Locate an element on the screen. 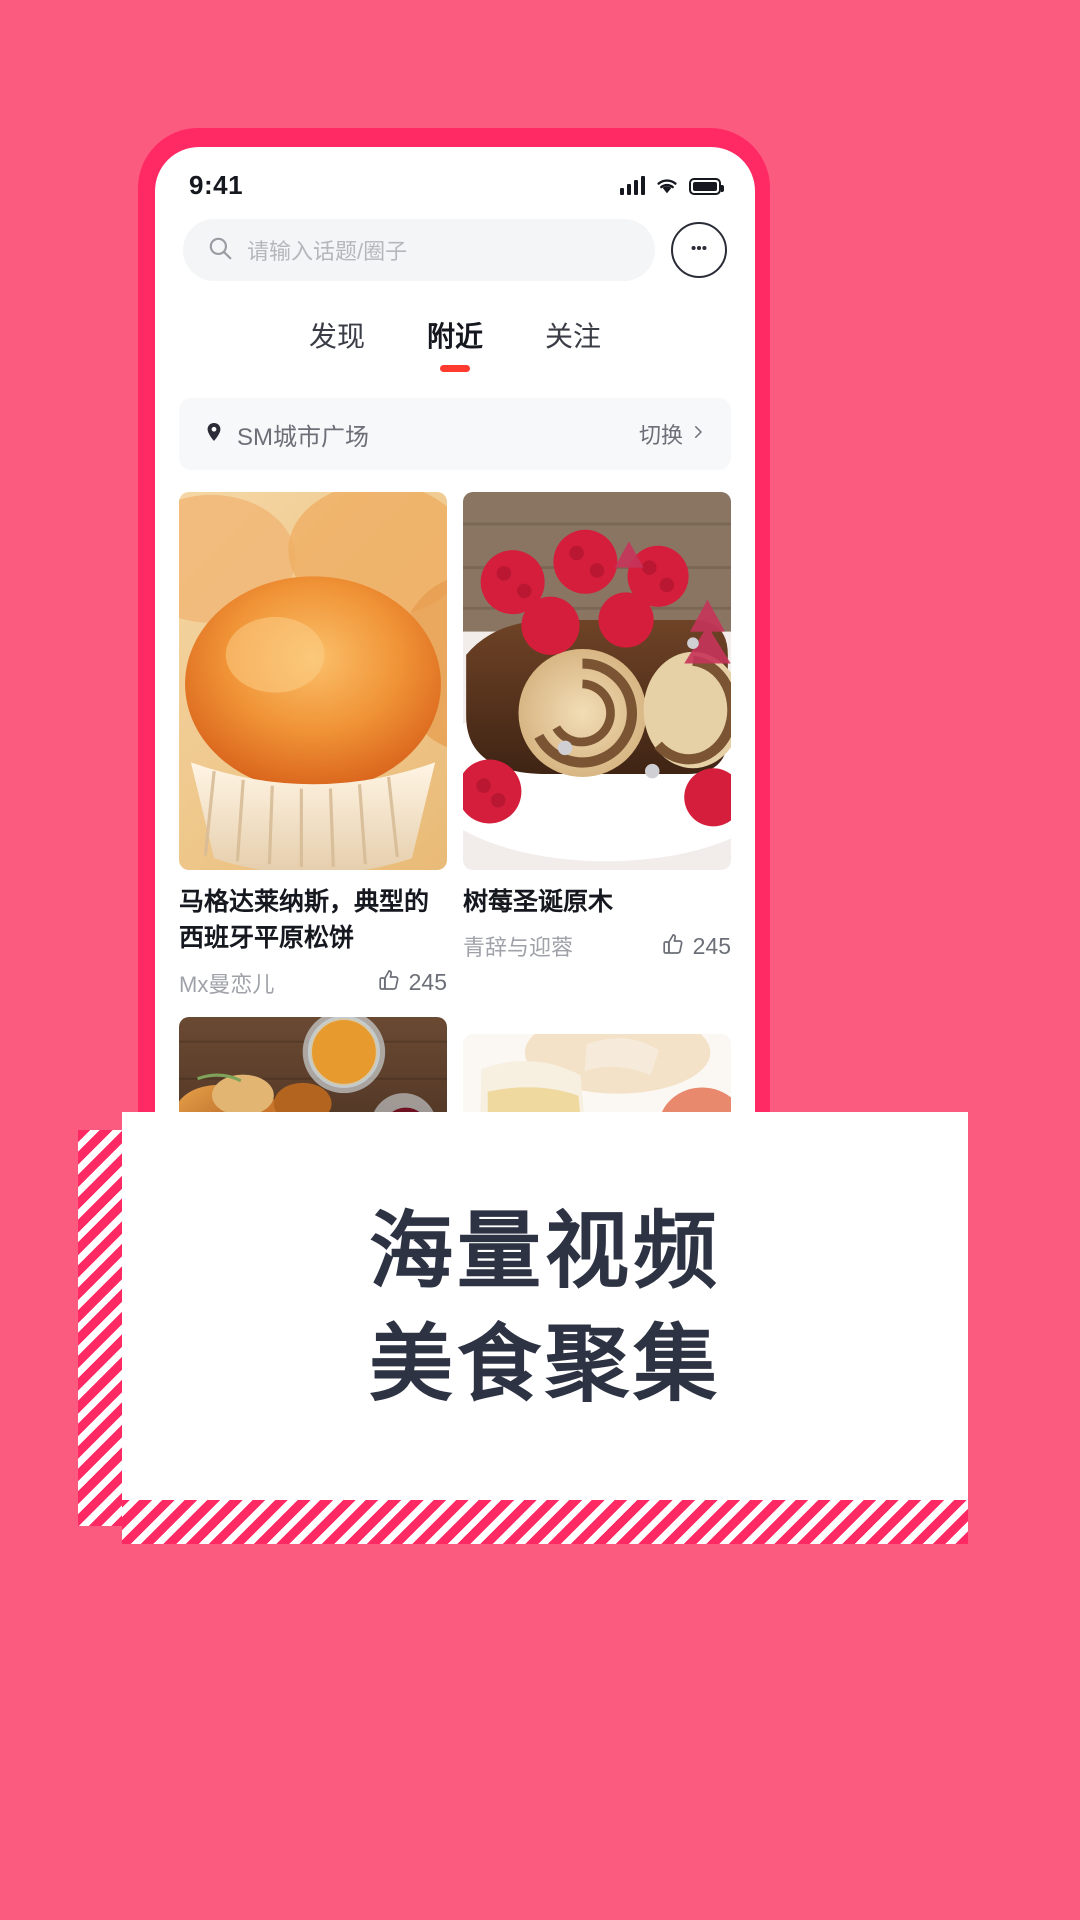 The width and height of the screenshot is (1080, 1920). chevron-right-icon is located at coordinates (698, 434).